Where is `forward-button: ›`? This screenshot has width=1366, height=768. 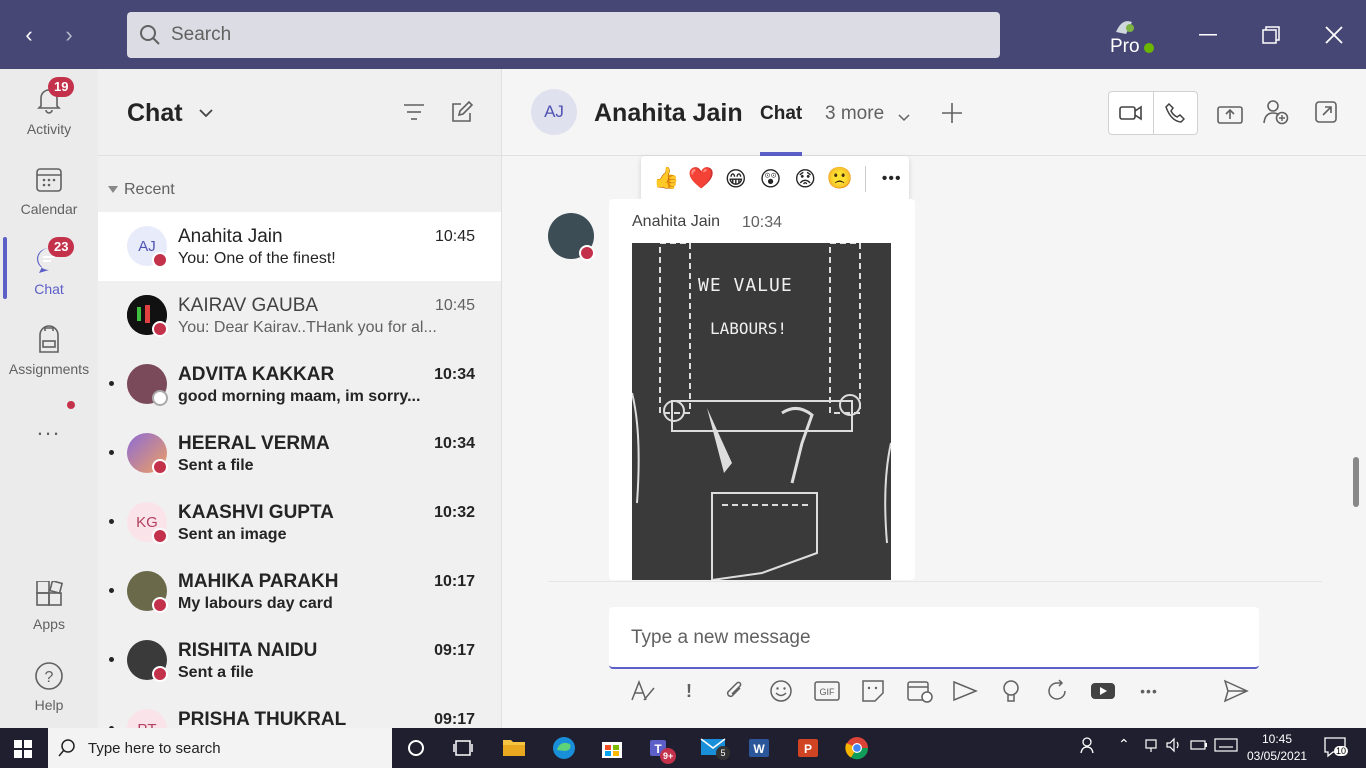 forward-button: › is located at coordinates (69, 35).